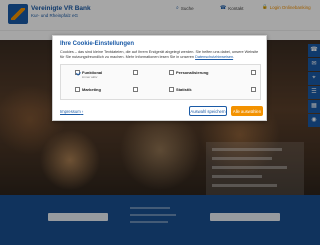 The width and height of the screenshot is (320, 245). Describe the element at coordinates (171, 72) in the screenshot. I see `personalization-checkbox` at that location.